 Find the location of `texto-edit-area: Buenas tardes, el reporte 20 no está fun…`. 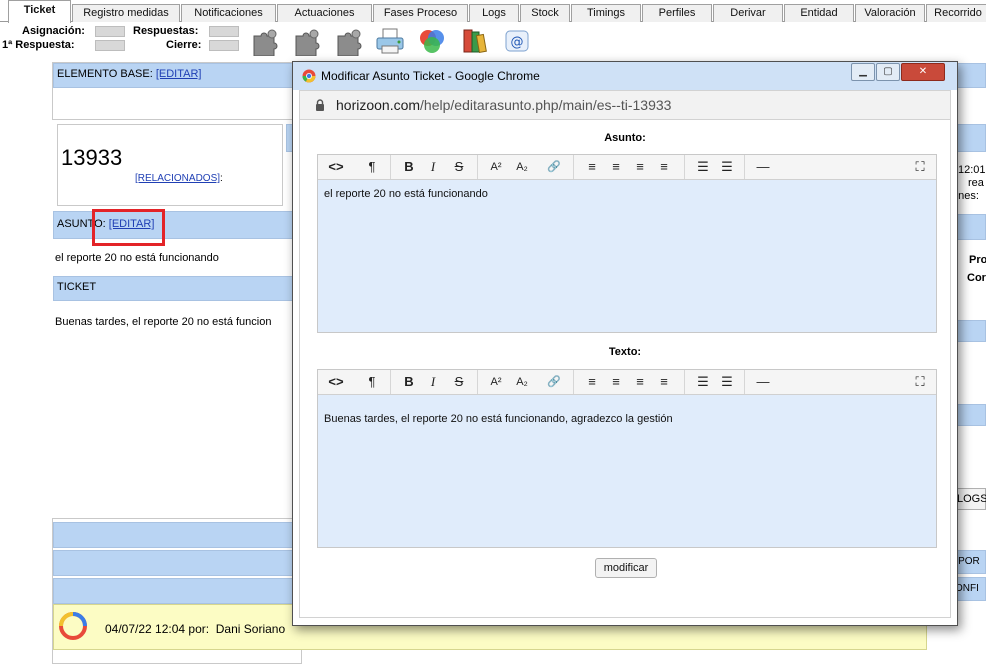

texto-edit-area: Buenas tardes, el reporte 20 no está fun… is located at coordinates (627, 471).